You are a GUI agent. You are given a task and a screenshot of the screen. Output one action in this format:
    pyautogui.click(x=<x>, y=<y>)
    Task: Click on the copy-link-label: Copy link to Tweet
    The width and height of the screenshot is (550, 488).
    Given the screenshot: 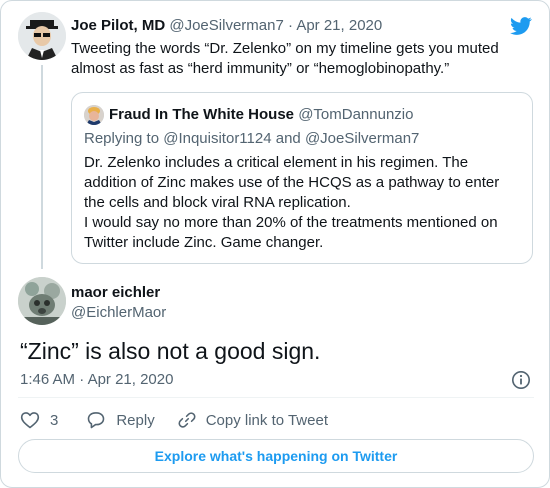 What is the action you would take?
    pyautogui.click(x=266, y=420)
    